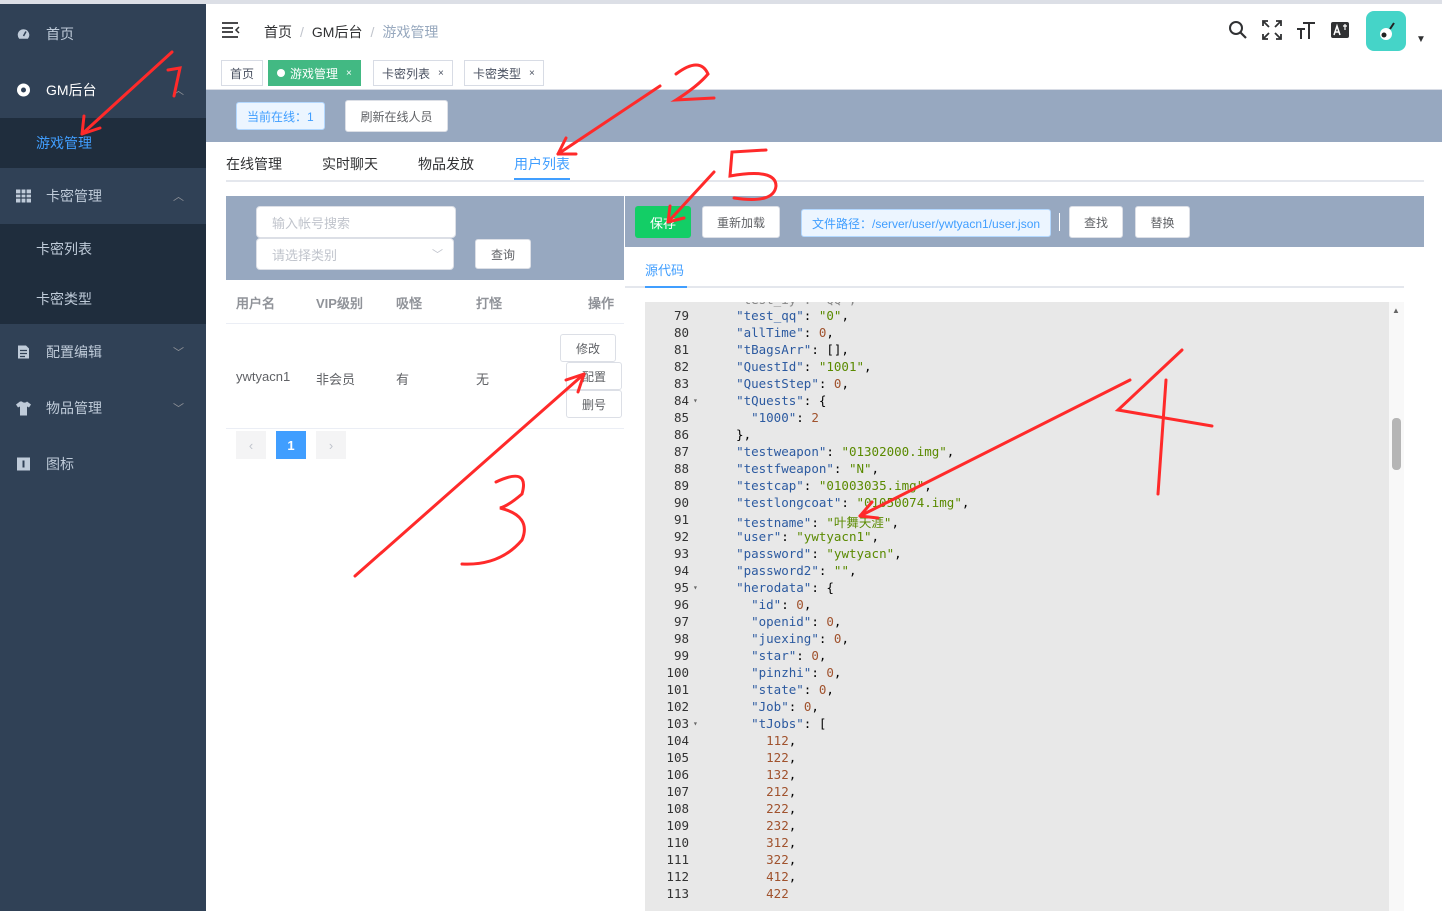 This screenshot has width=1442, height=911. I want to click on breadcrumb-item: 游戏管理, so click(410, 32).